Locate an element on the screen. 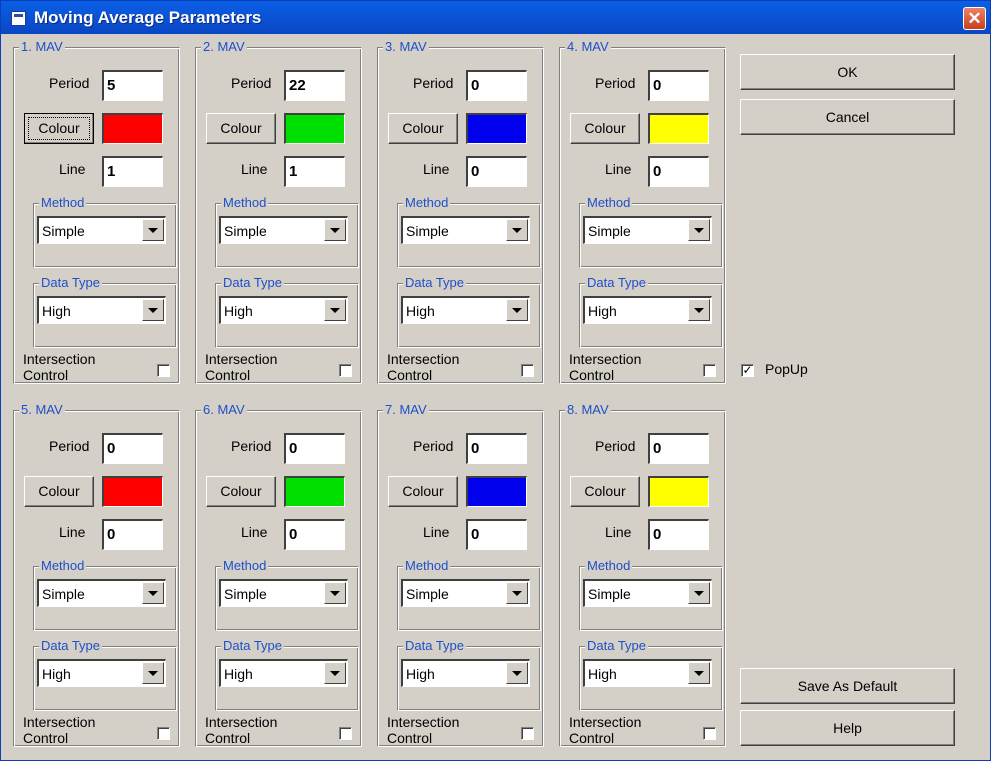 The image size is (991, 761). window-title: Moving Average Parameters is located at coordinates (148, 17).